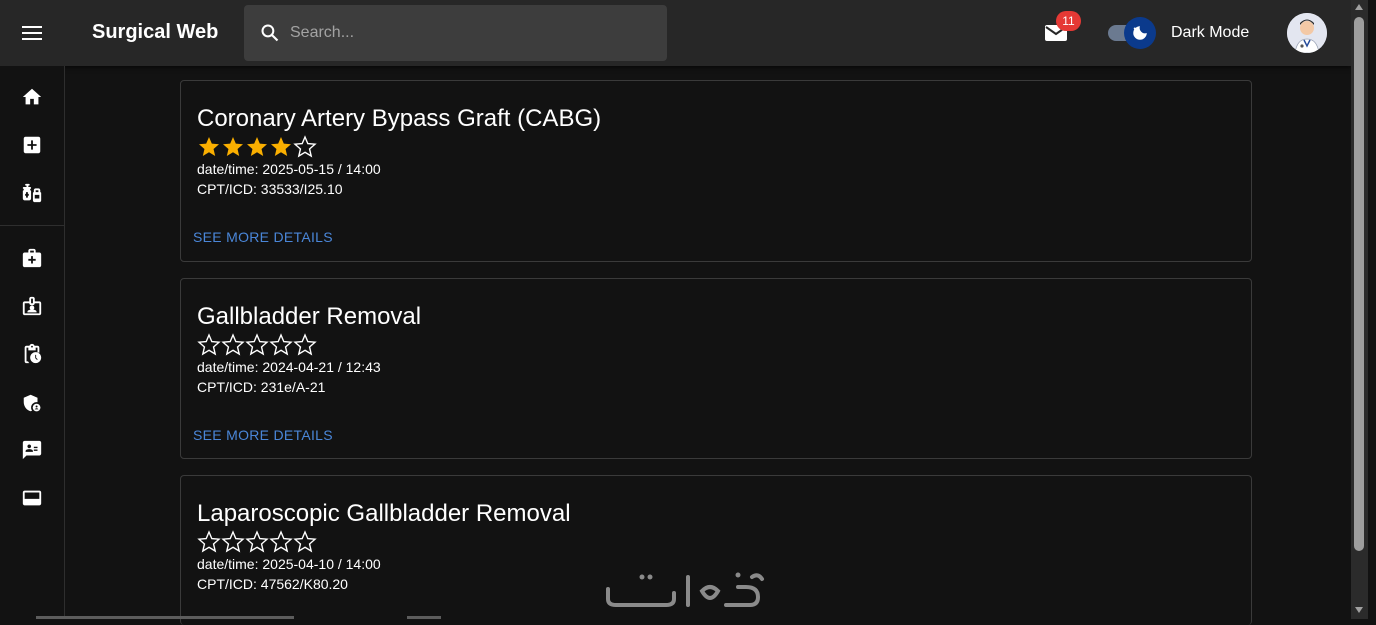 The height and width of the screenshot is (625, 1376). I want to click on dark-mode-toggle, so click(1140, 33).